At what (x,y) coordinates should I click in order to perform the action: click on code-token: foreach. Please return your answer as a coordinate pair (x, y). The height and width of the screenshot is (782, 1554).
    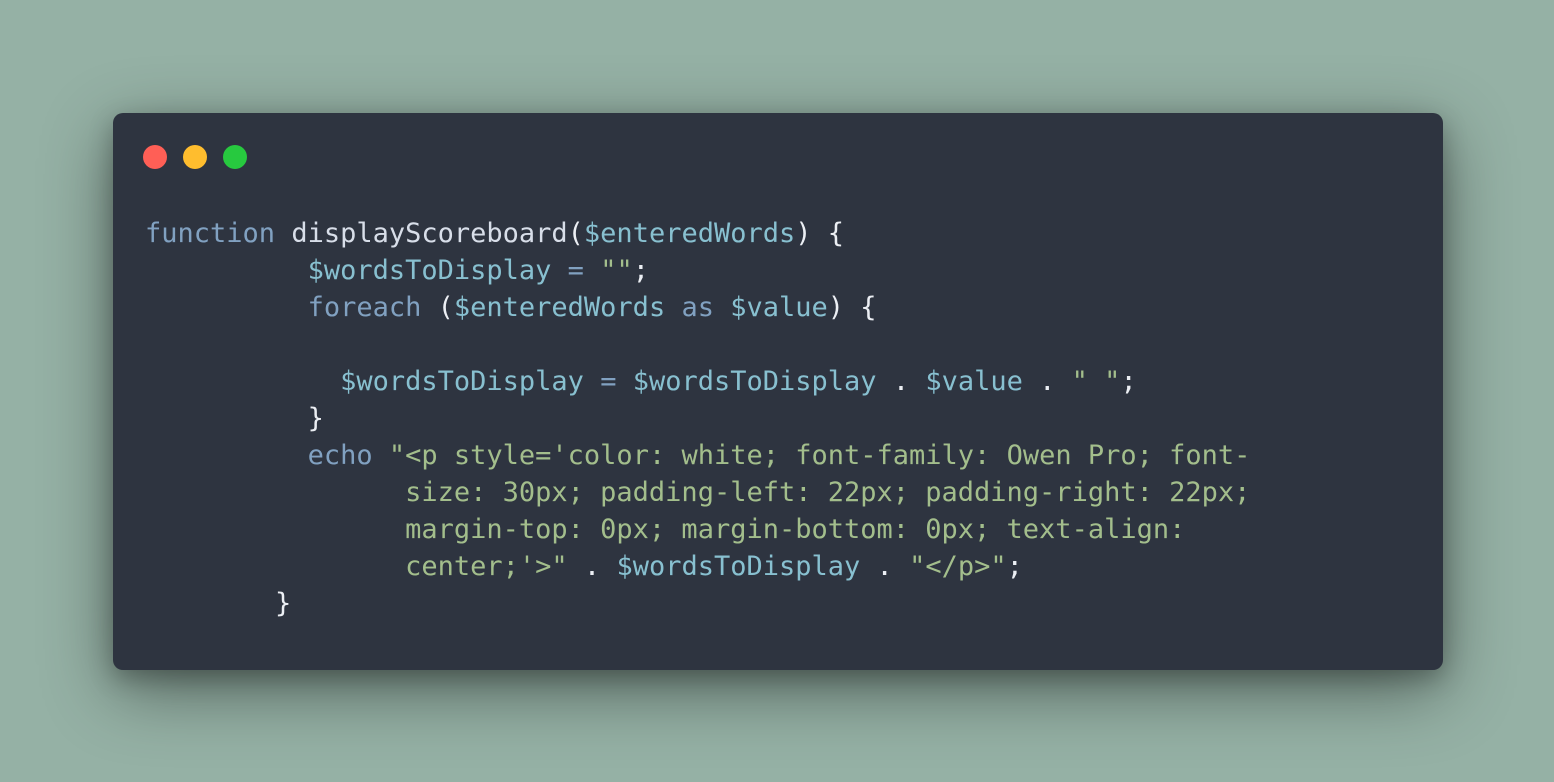
    Looking at the image, I should click on (364, 307).